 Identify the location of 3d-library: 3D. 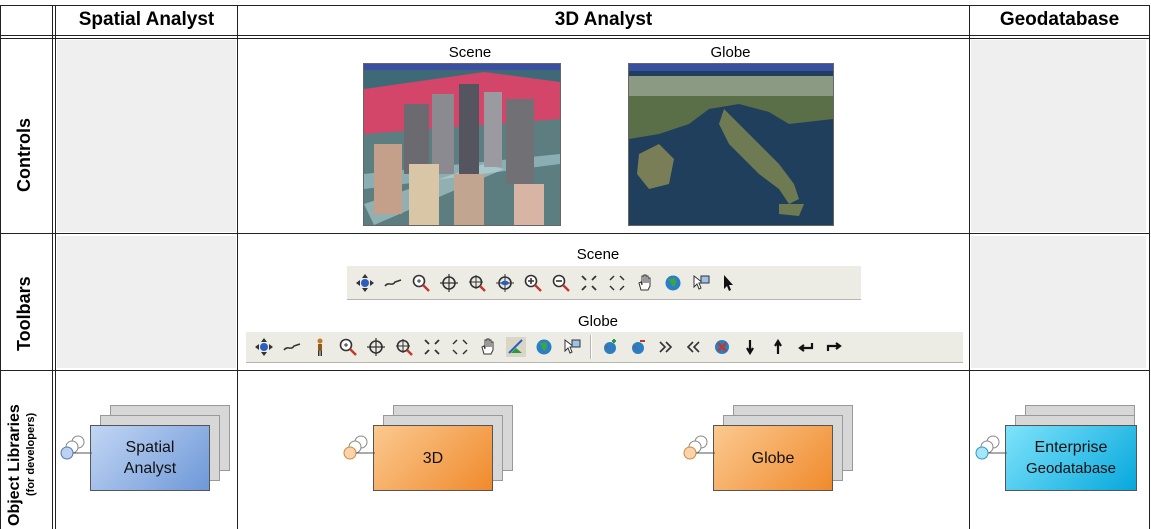
(428, 455).